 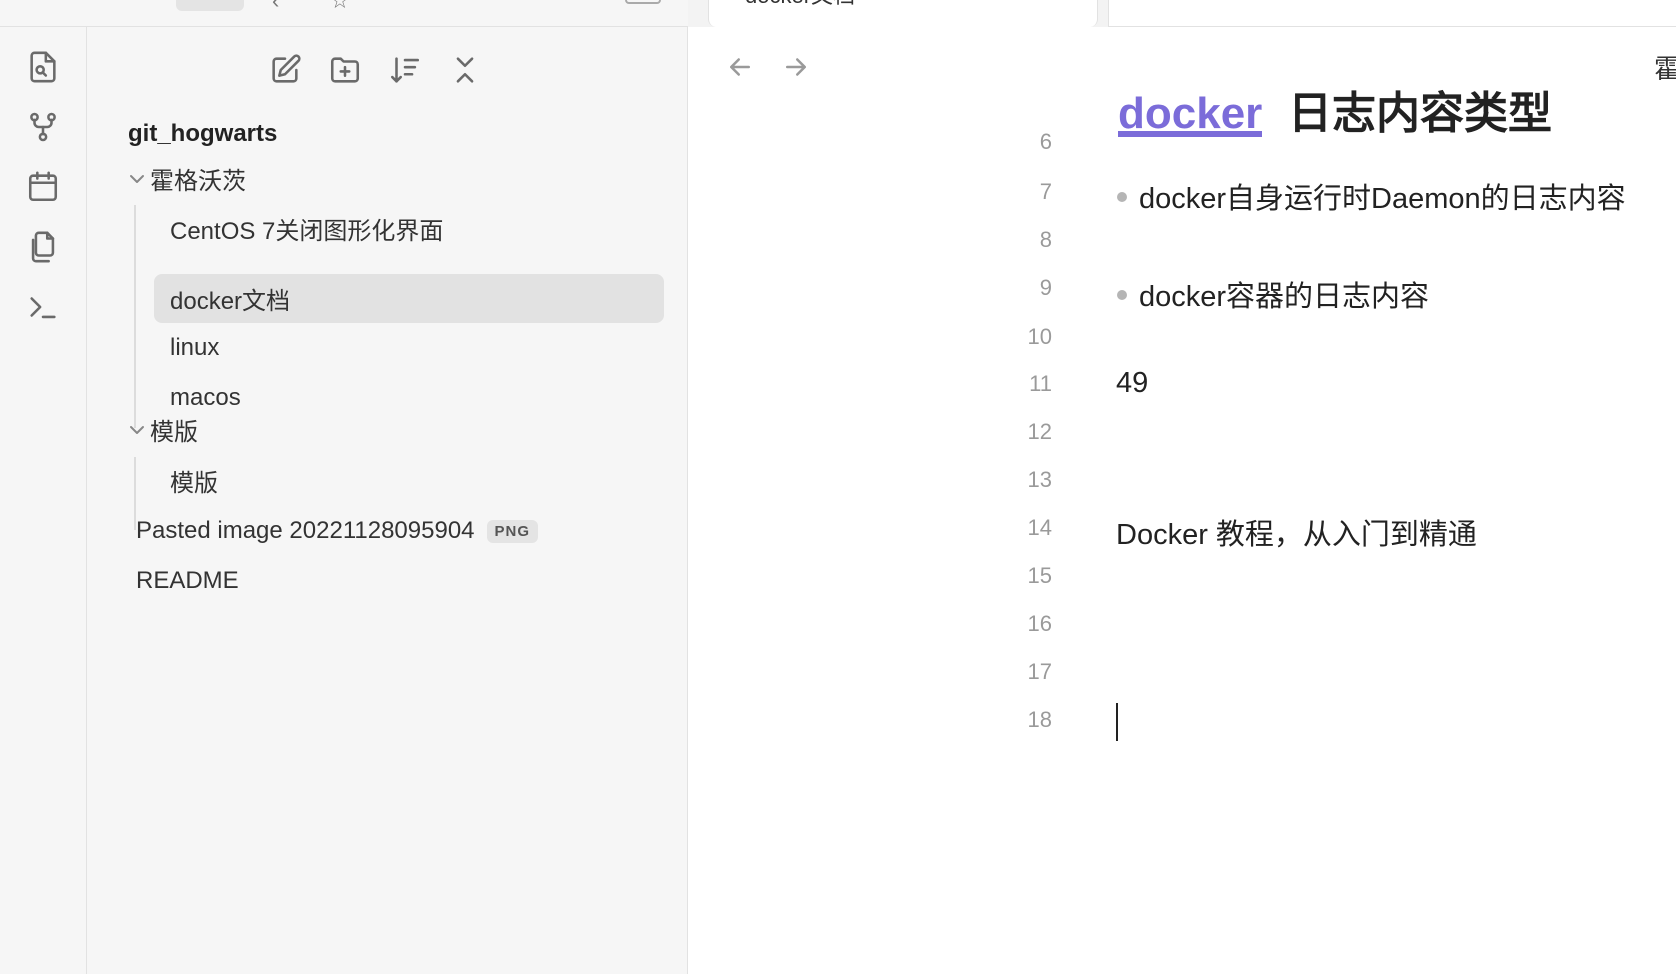 I want to click on tree-item-label: docker文档, so click(x=230, y=301).